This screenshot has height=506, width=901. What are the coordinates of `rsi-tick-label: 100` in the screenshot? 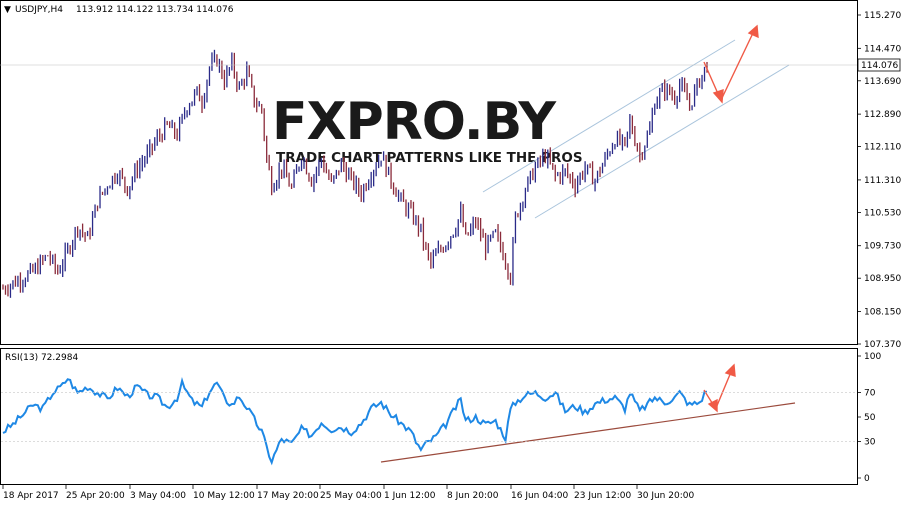 It's located at (872, 357).